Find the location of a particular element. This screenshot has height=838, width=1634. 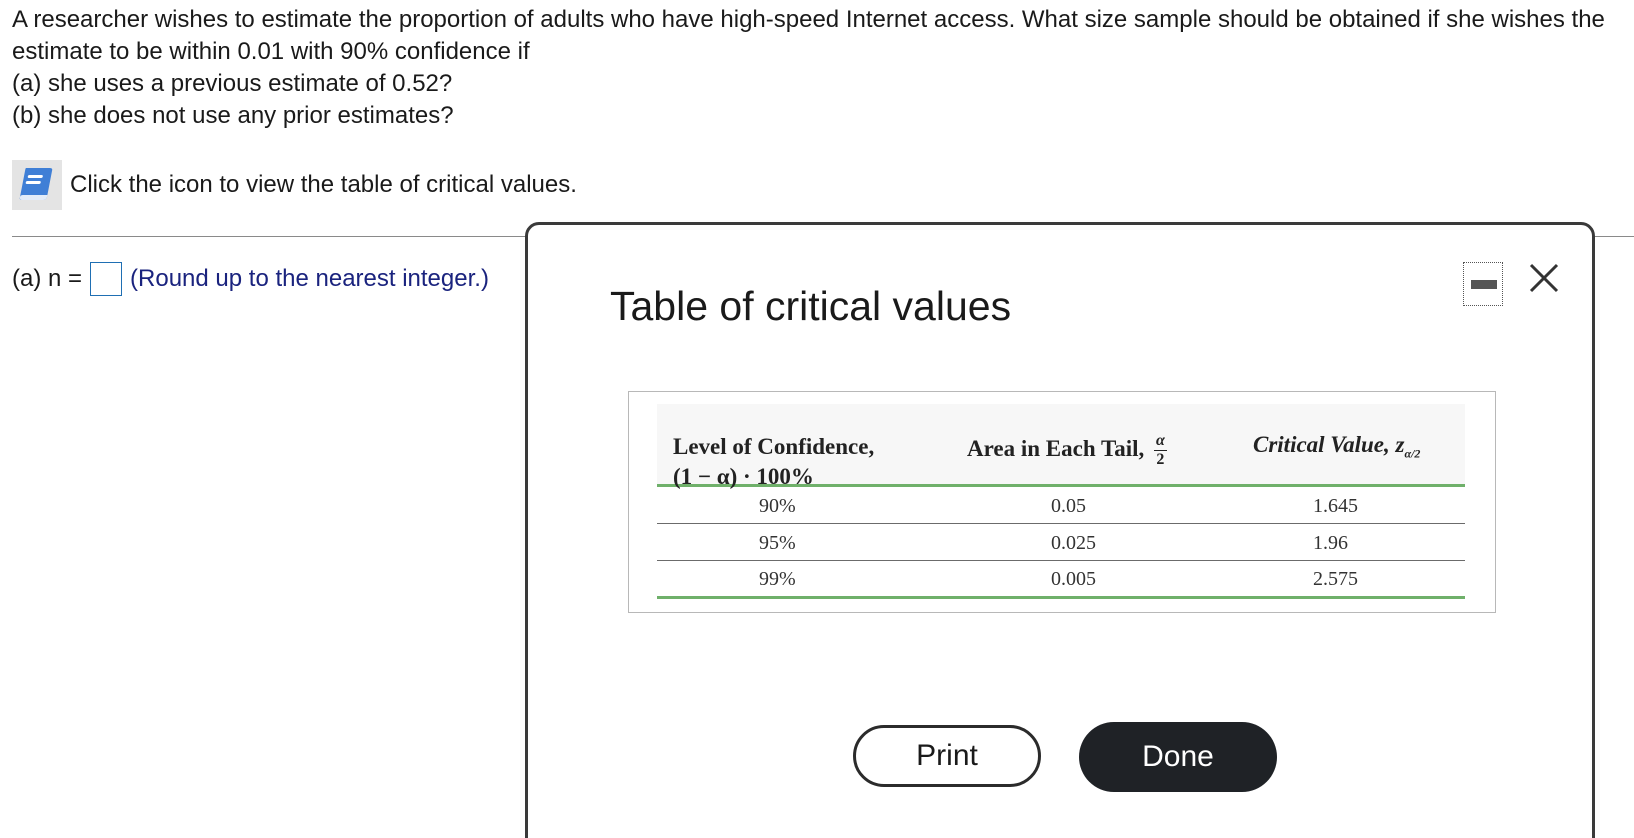

close-icon is located at coordinates (1544, 278).